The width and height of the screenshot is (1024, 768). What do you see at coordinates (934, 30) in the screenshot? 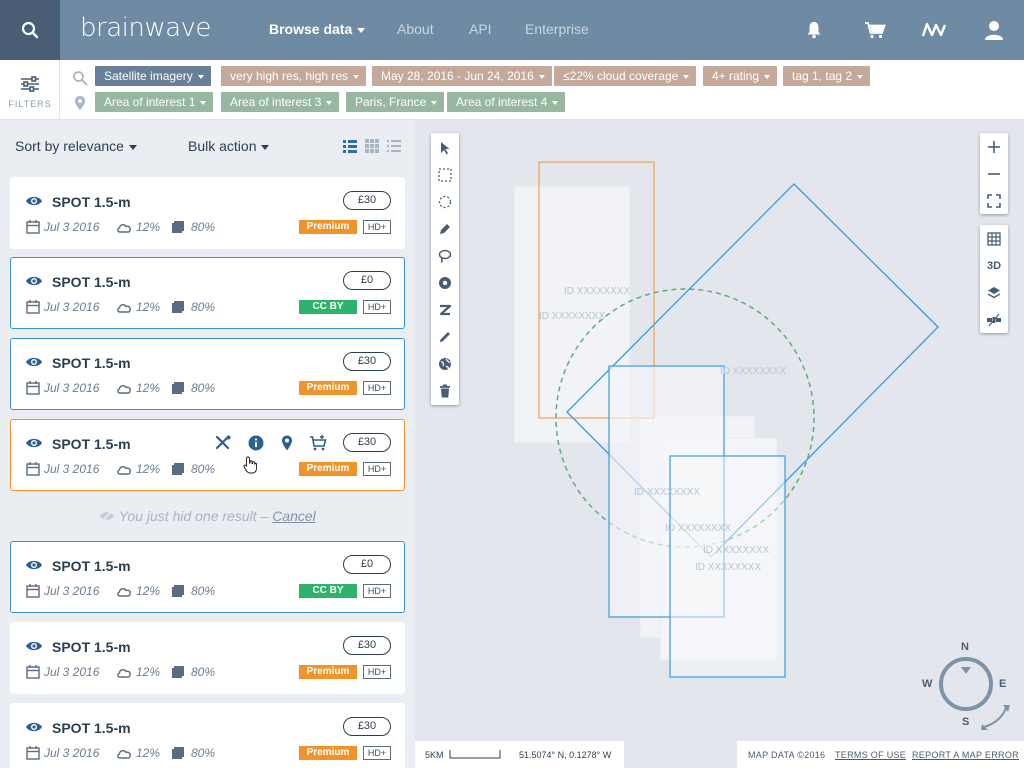
I see `brainwave-apps-button` at bounding box center [934, 30].